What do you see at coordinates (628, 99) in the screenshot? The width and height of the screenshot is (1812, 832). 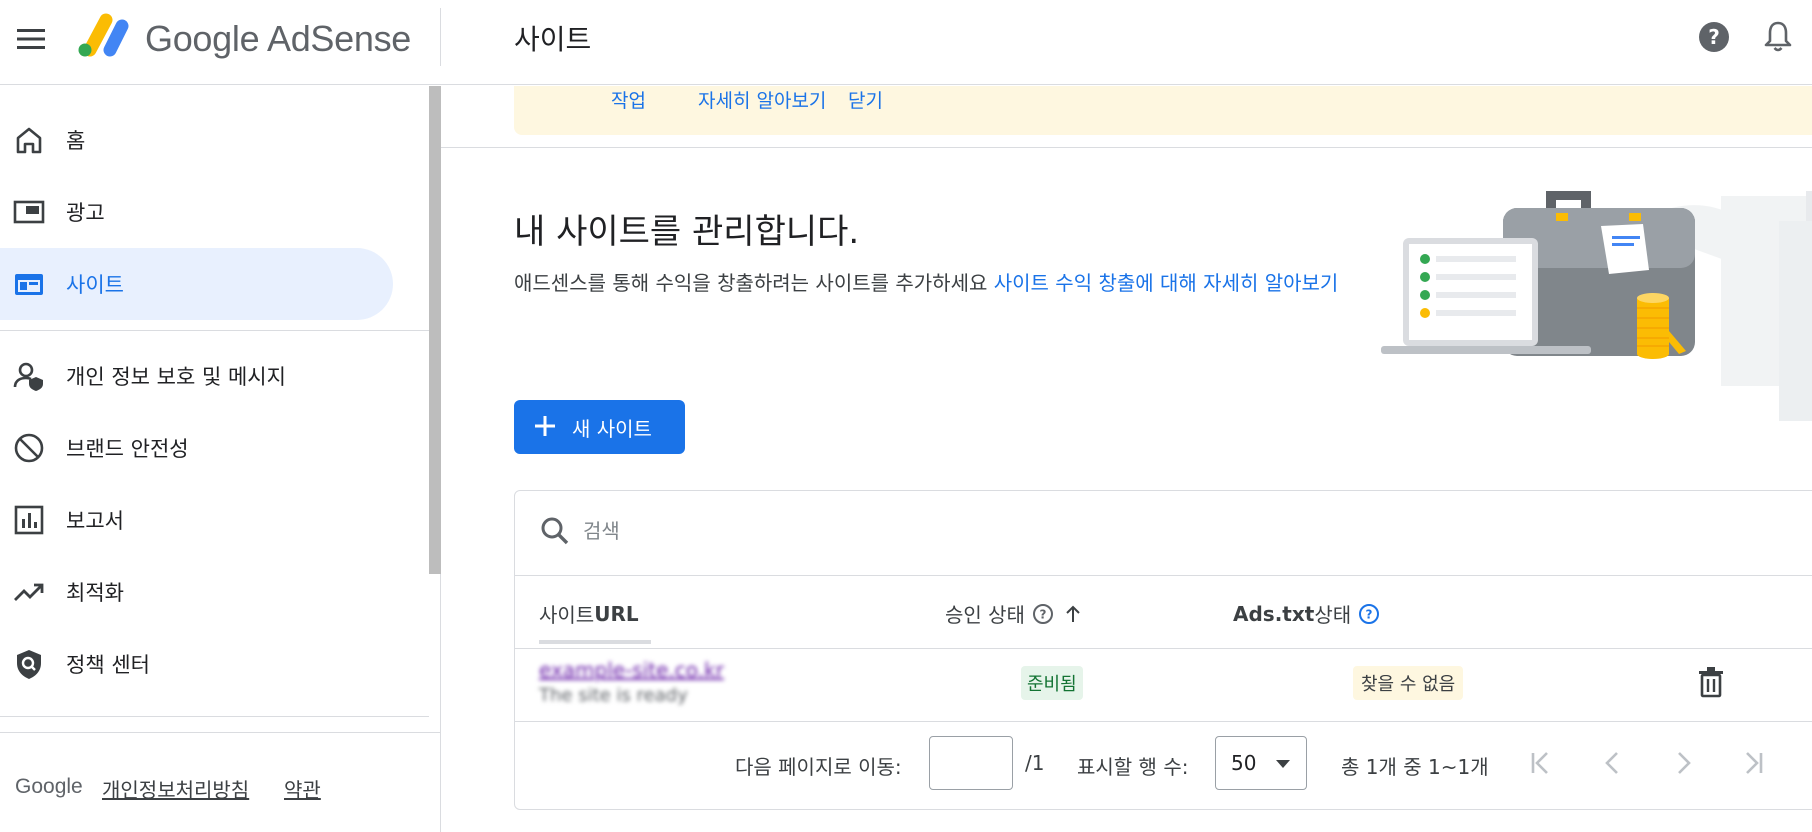 I see `banner-action-link: 작업` at bounding box center [628, 99].